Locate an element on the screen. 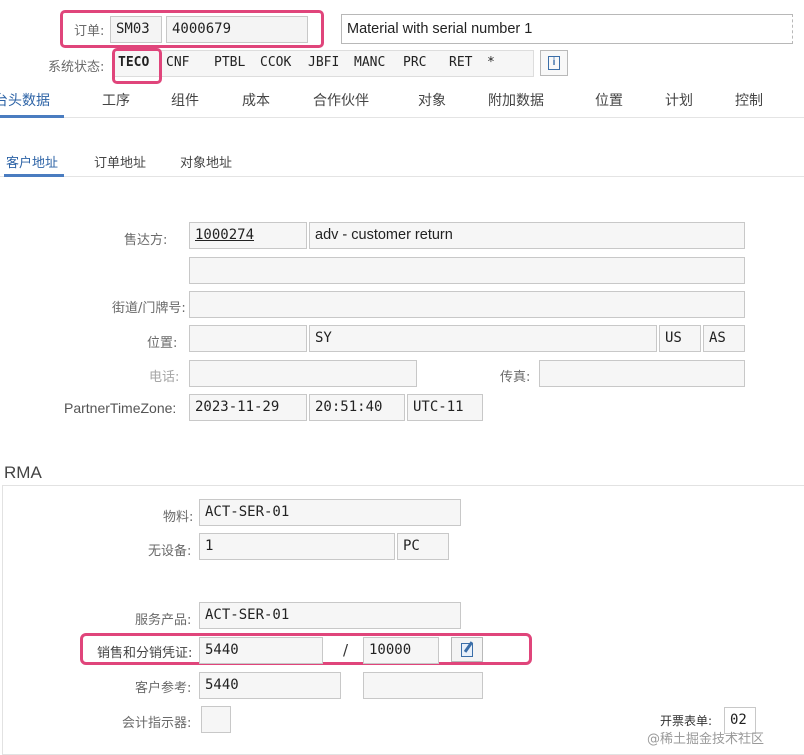  country-field: US is located at coordinates (680, 338).